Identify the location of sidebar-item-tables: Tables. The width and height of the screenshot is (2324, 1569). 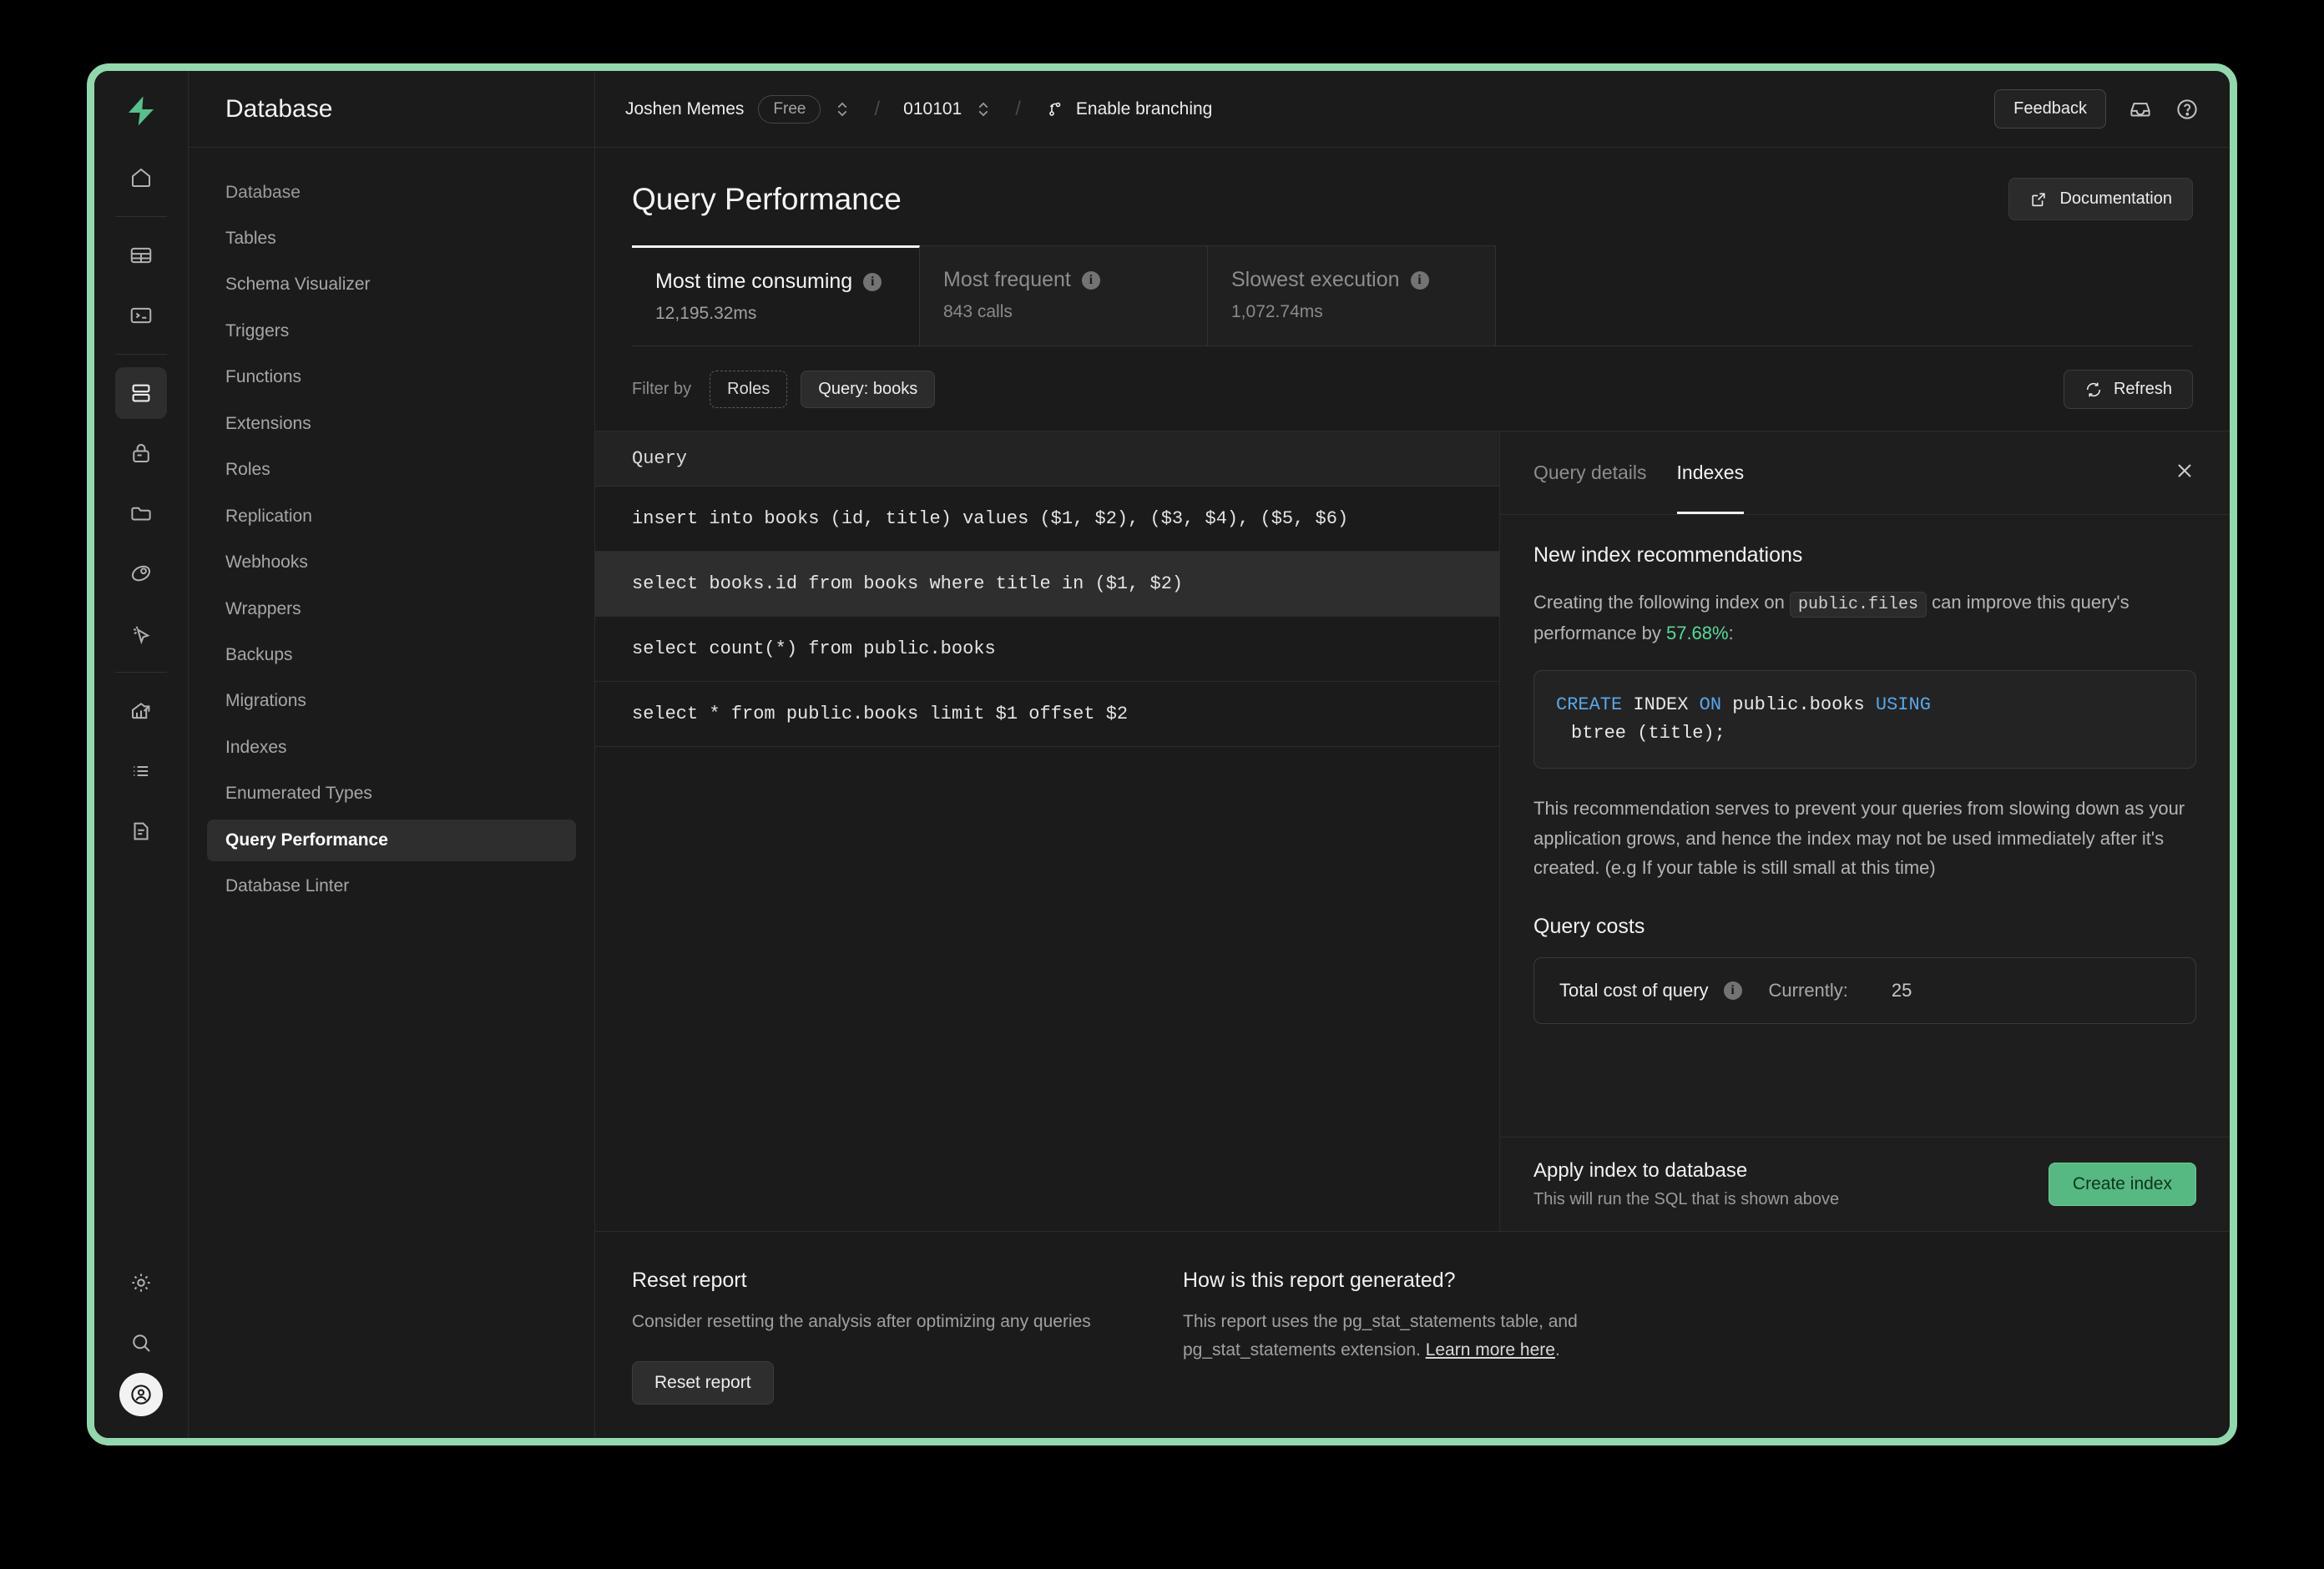
(391, 239).